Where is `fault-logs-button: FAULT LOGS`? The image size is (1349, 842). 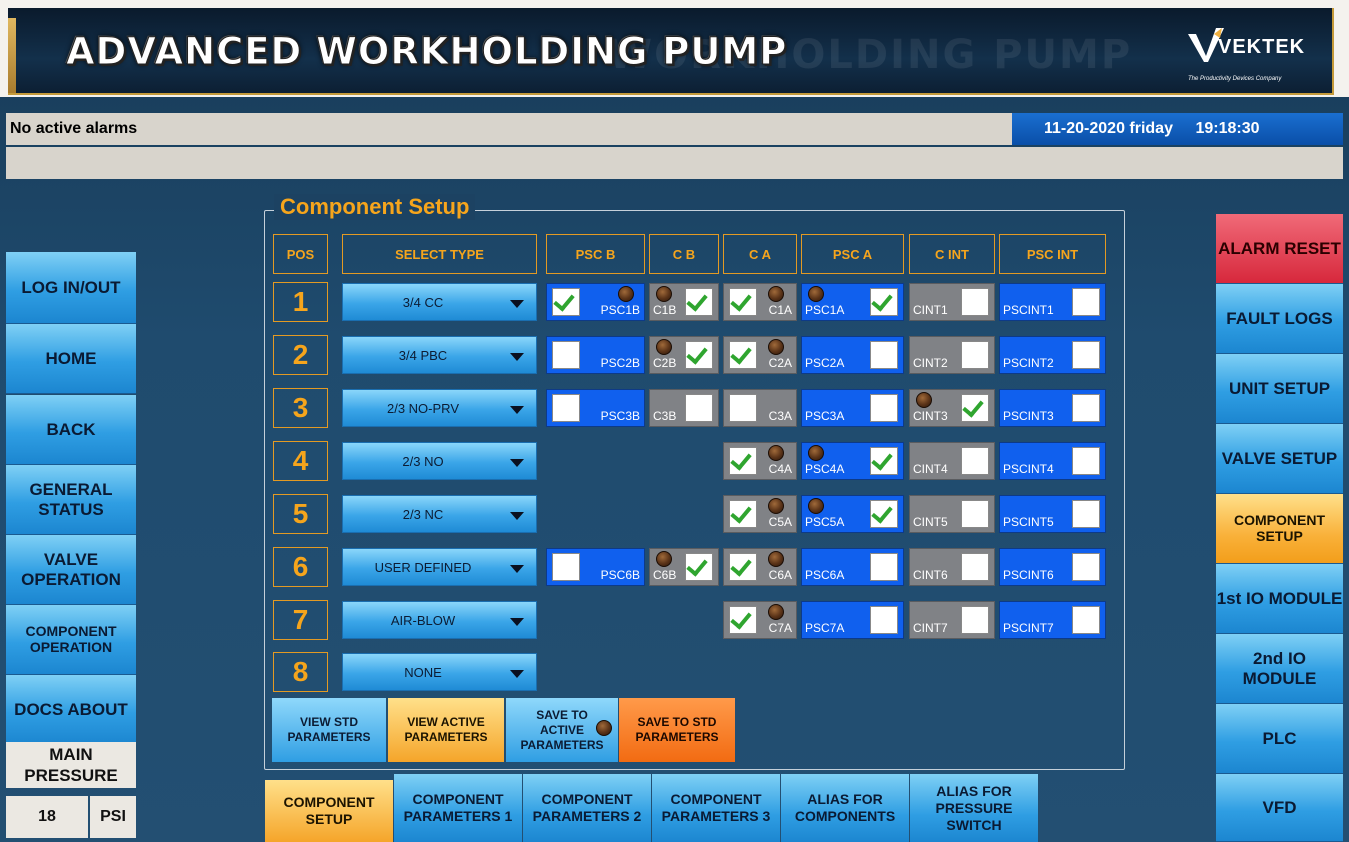 fault-logs-button: FAULT LOGS is located at coordinates (1279, 319).